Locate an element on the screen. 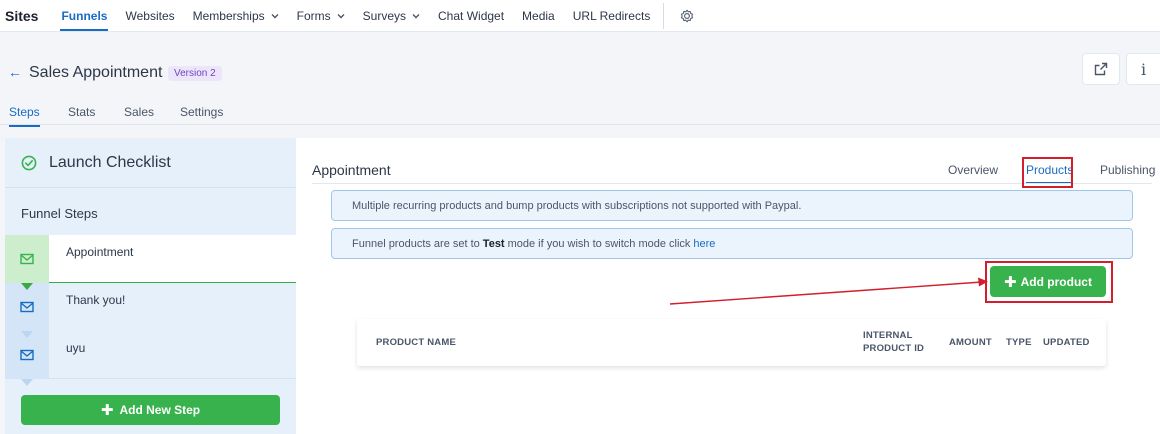  launch-checklist: Launch Checklist is located at coordinates (150, 163).